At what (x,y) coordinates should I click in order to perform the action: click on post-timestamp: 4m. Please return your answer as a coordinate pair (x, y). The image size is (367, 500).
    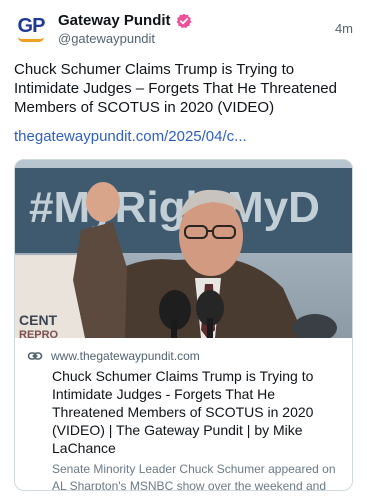
    Looking at the image, I should click on (344, 28).